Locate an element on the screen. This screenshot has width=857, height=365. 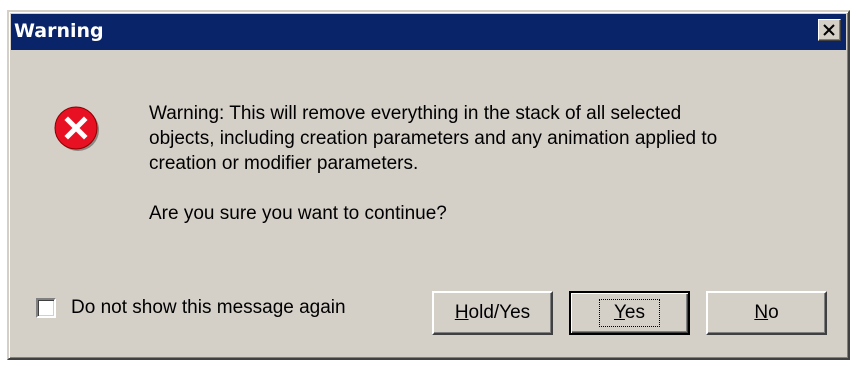
no-label: No is located at coordinates (766, 312).